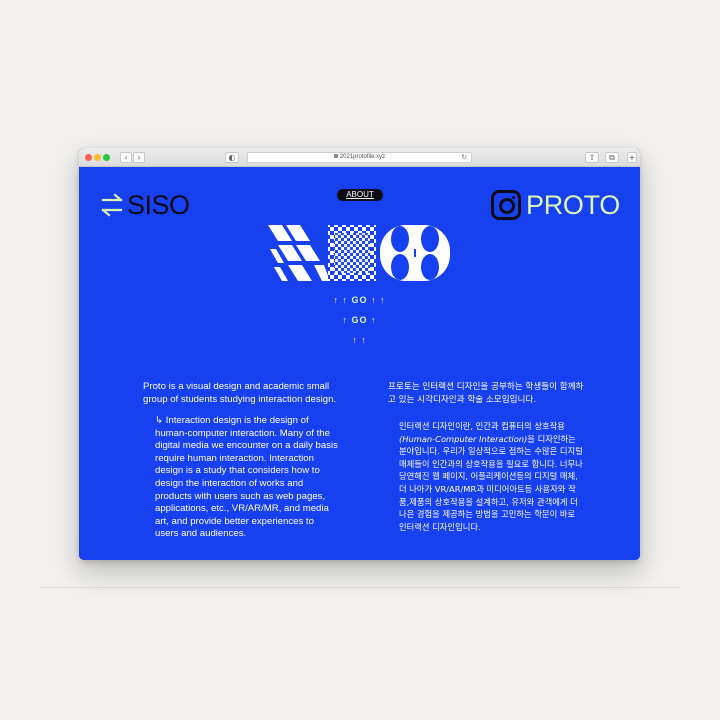 This screenshot has width=720, height=720. Describe the element at coordinates (158, 204) in the screenshot. I see `siso-logo-text: SISO` at that location.